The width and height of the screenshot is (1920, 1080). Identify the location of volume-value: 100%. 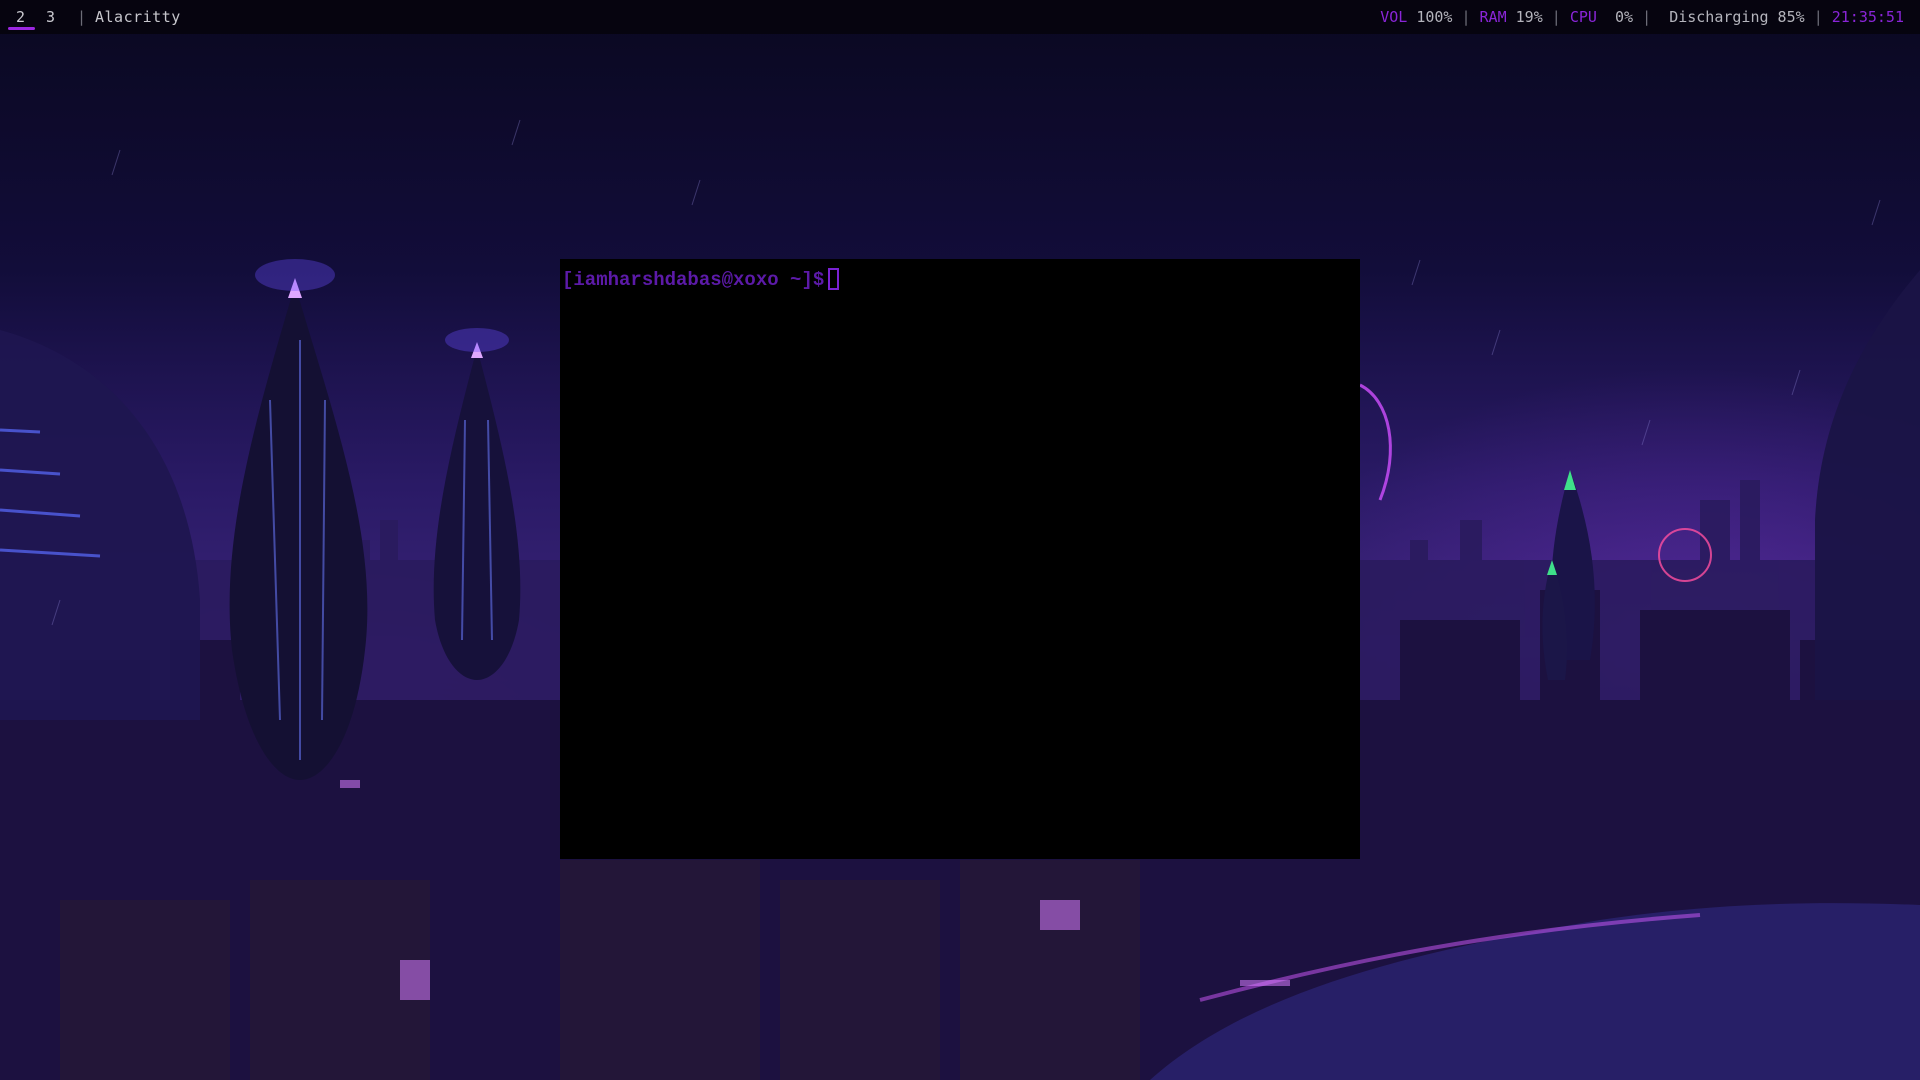
(1434, 17).